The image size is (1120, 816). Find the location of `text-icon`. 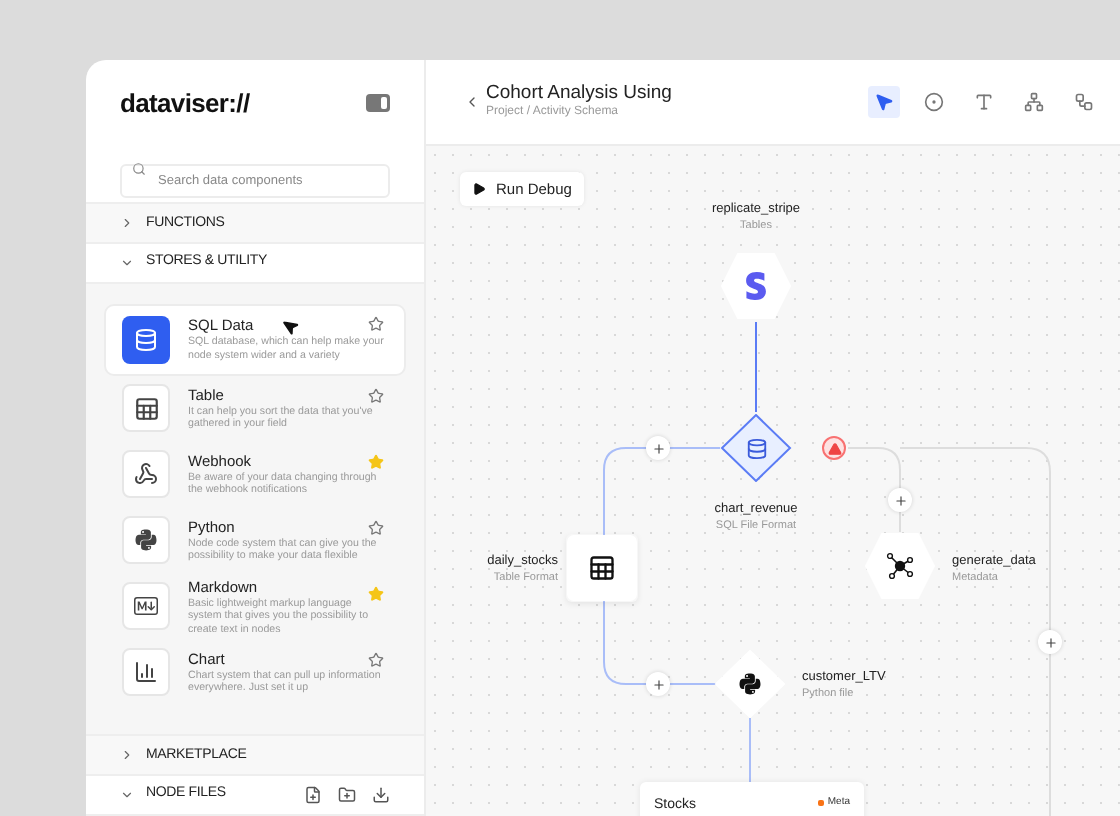

text-icon is located at coordinates (984, 102).